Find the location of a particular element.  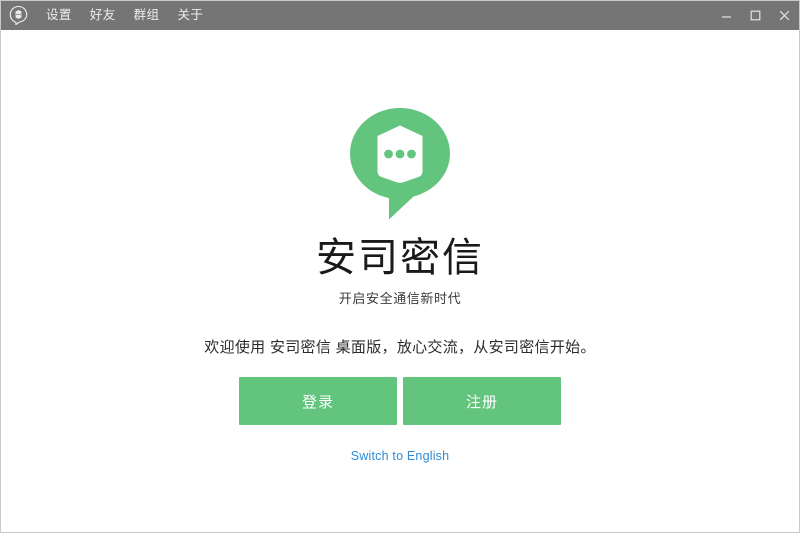

switch-language-link: Switch to English is located at coordinates (400, 456).